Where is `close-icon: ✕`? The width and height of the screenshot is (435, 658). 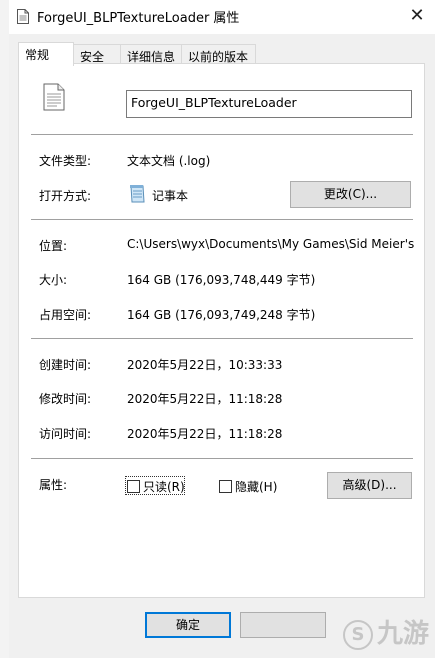
close-icon: ✕ is located at coordinates (417, 15).